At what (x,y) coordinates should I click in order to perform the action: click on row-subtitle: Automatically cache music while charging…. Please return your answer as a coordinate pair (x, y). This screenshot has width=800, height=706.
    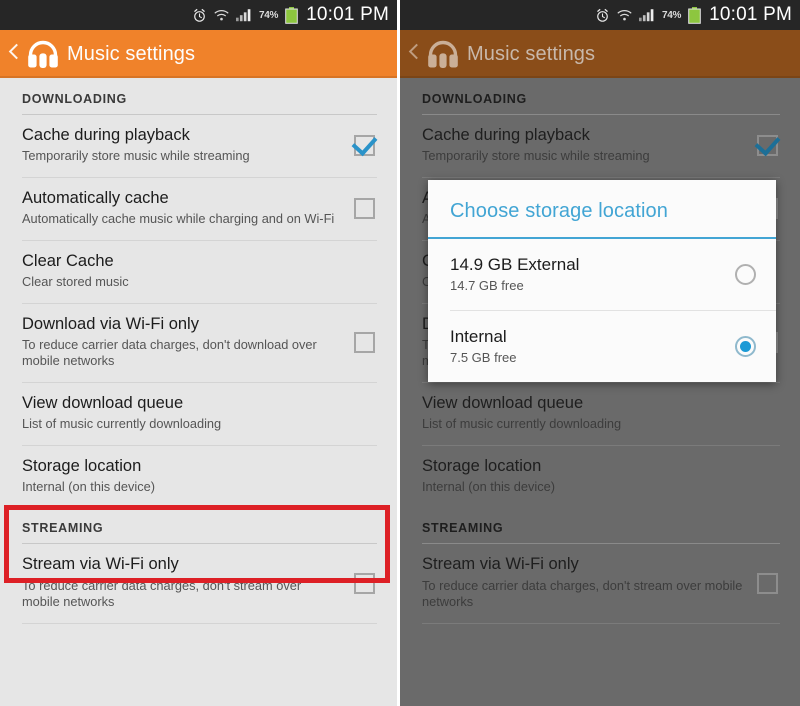
    Looking at the image, I should click on (178, 219).